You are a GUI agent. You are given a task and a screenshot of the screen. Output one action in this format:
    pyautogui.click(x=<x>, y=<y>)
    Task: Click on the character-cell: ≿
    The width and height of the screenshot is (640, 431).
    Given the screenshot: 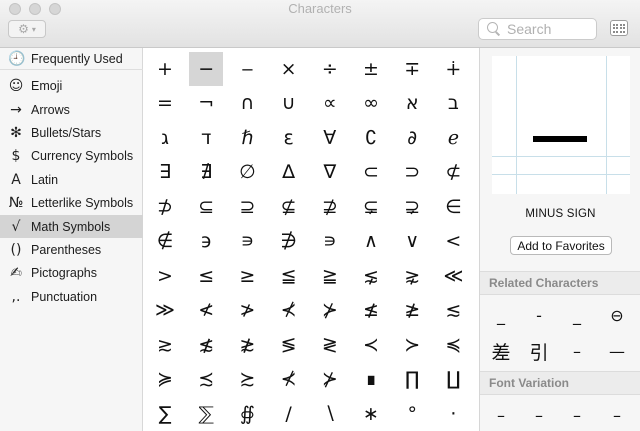 What is the action you would take?
    pyautogui.click(x=247, y=380)
    